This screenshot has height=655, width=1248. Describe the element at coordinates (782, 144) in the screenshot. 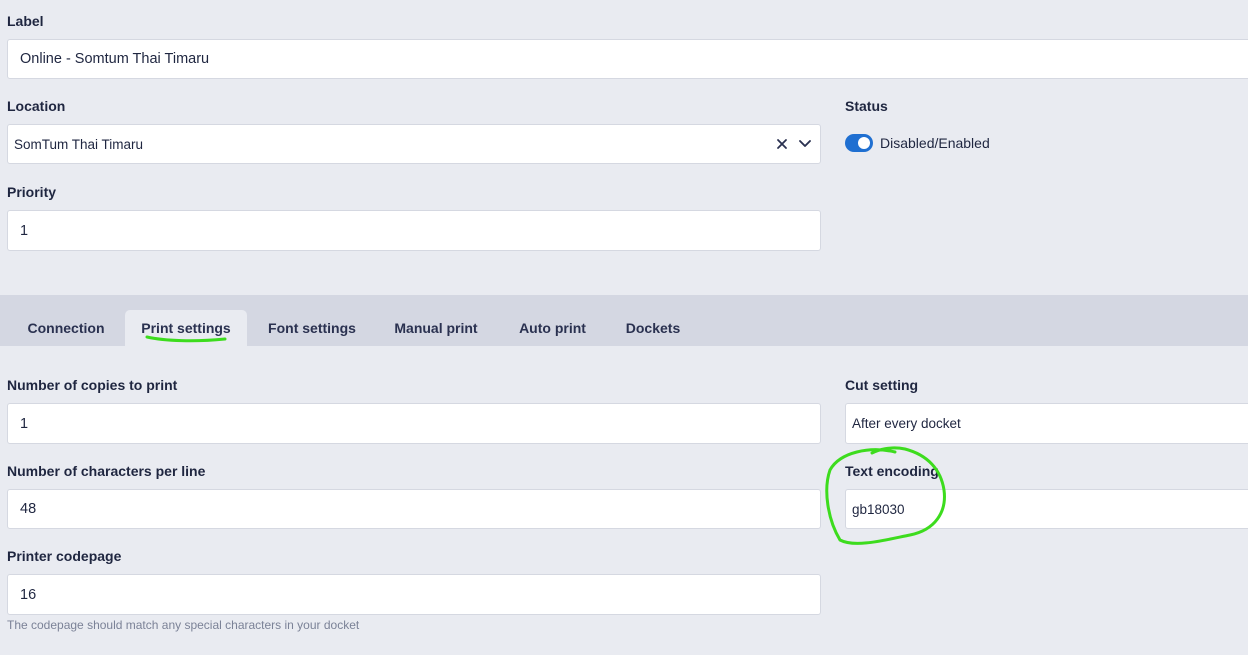

I see `close-icon` at that location.